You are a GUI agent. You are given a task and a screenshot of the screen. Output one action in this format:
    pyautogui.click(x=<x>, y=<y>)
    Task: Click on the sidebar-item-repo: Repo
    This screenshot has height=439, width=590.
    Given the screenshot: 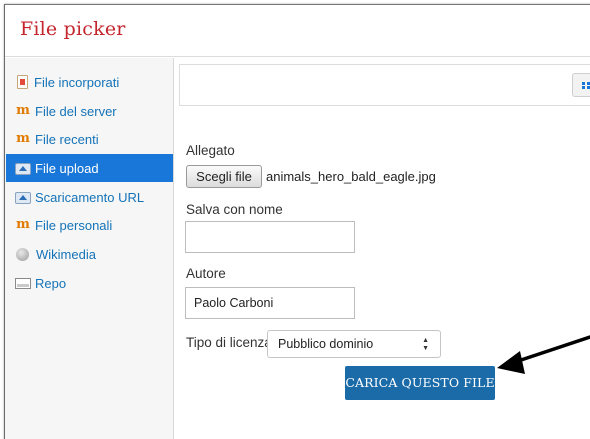 What is the action you would take?
    pyautogui.click(x=89, y=283)
    